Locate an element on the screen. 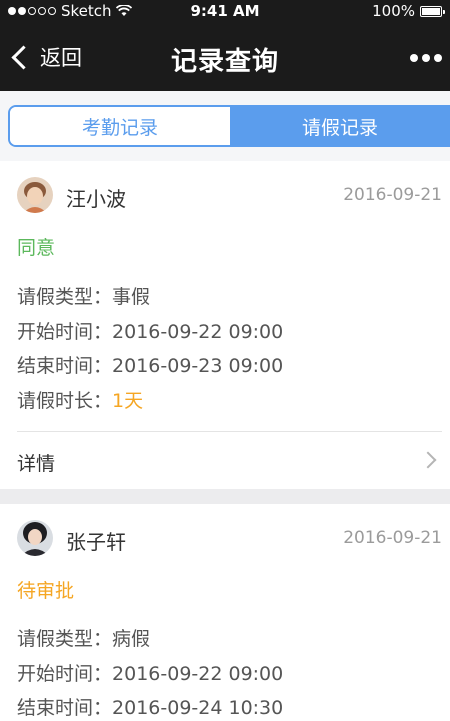  status-badge: 同意 is located at coordinates (36, 248).